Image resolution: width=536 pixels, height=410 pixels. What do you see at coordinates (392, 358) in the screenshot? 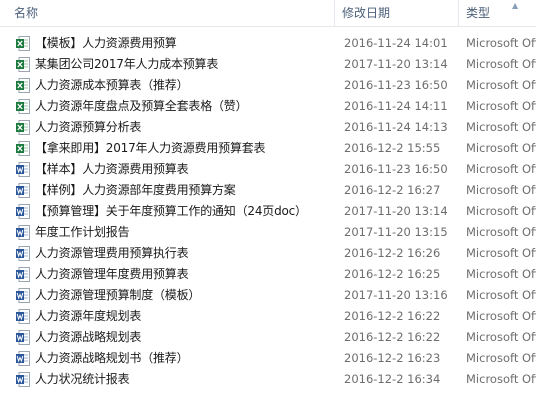
I see `file-modified-date: 2016-12-2 16:23` at bounding box center [392, 358].